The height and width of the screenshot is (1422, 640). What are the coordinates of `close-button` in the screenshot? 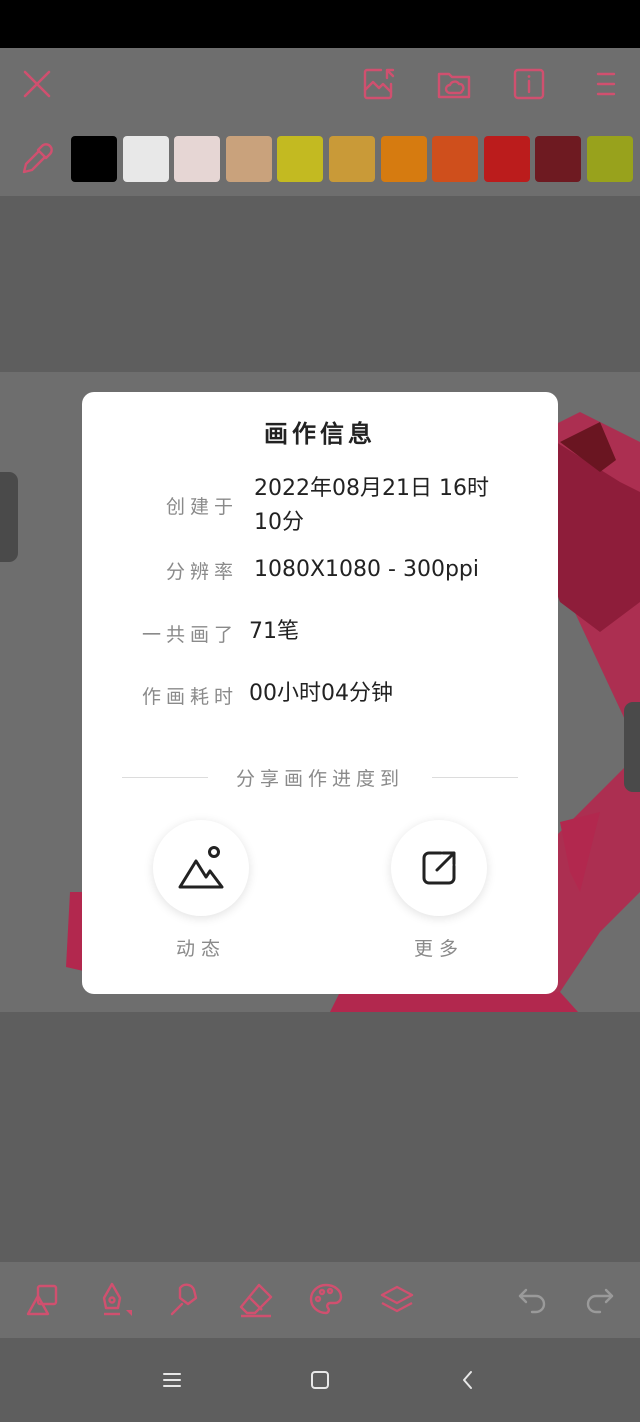 It's located at (37, 84).